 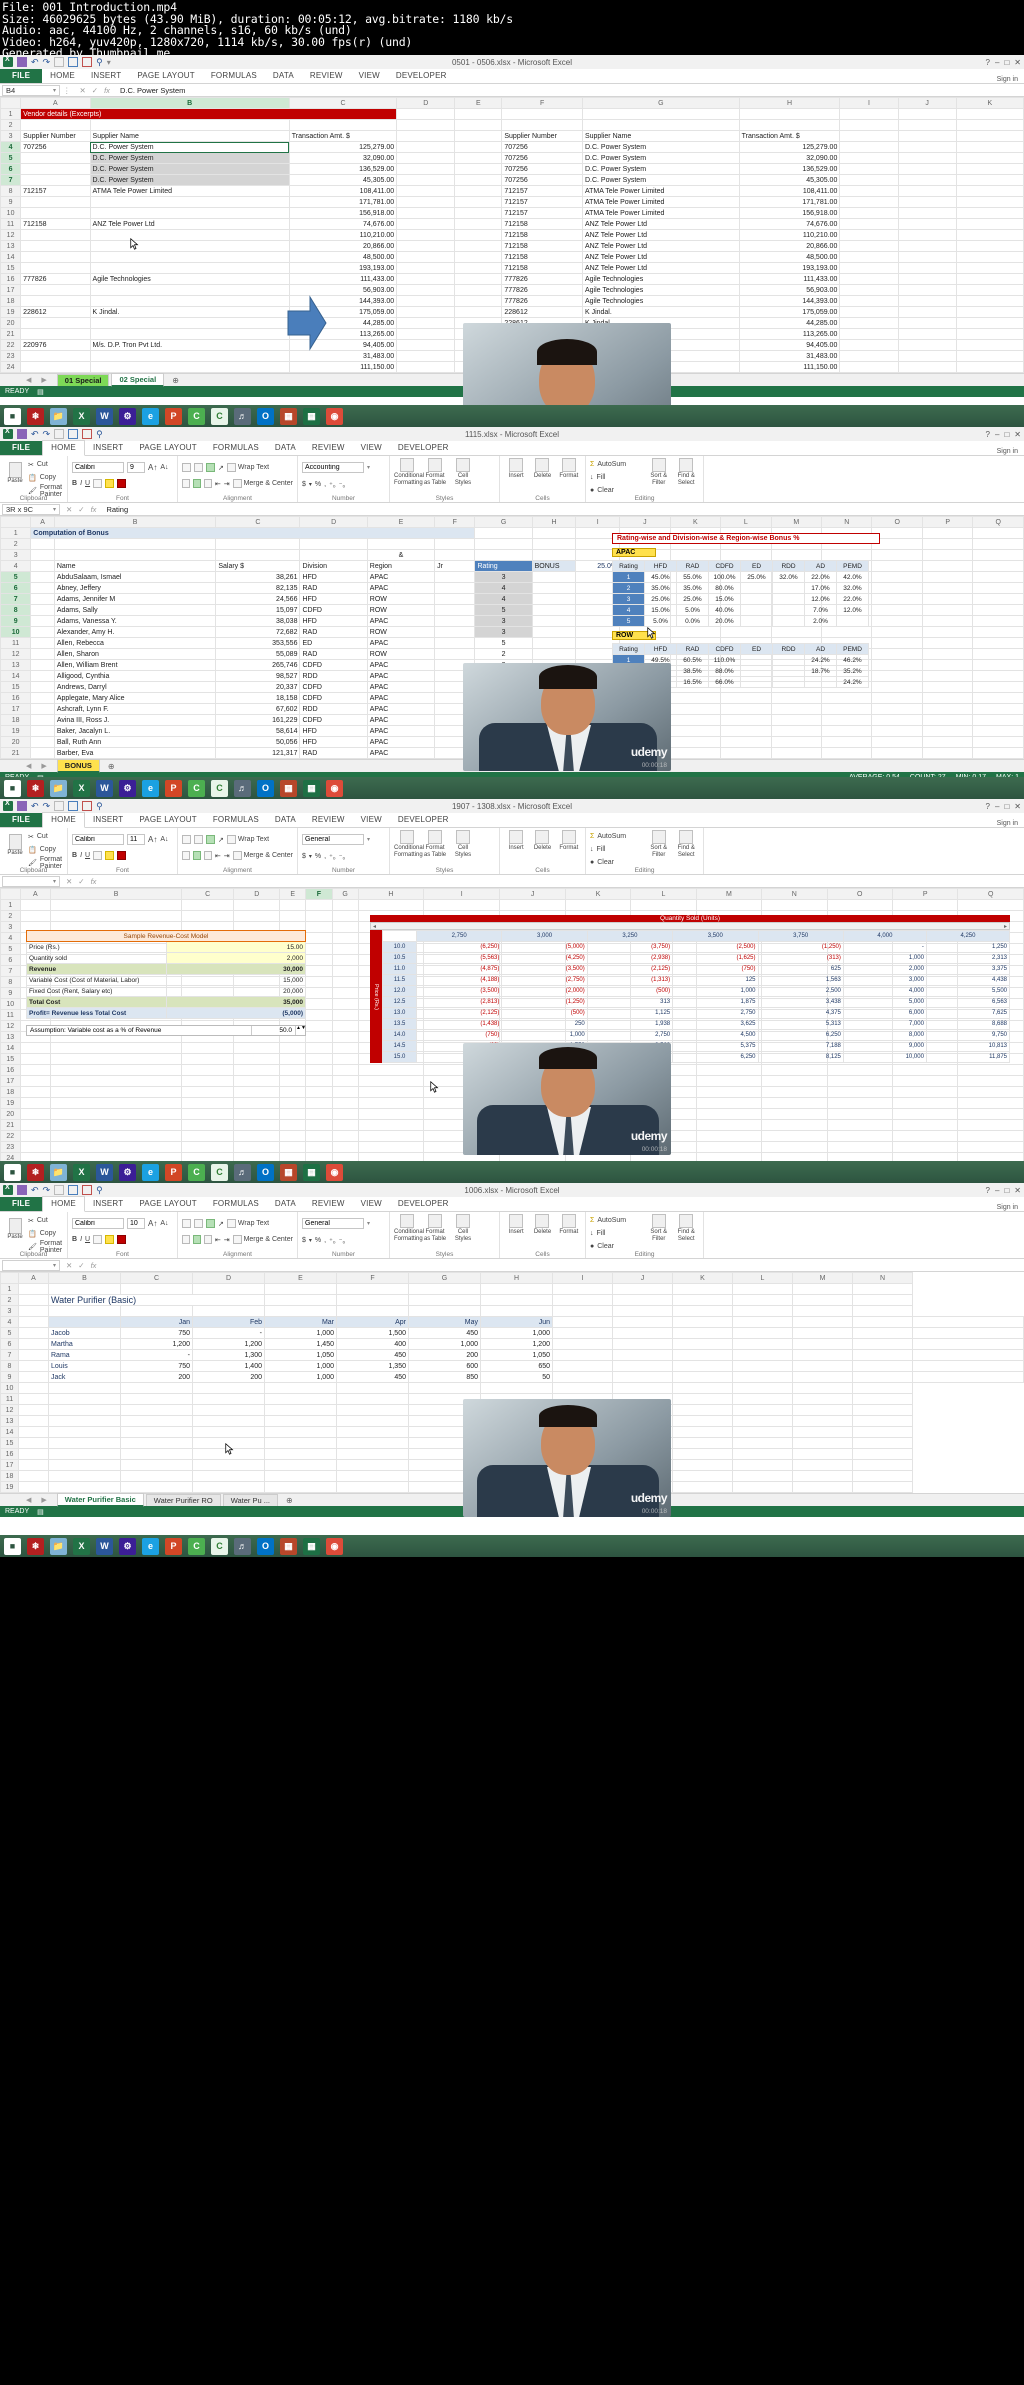 What do you see at coordinates (262, 483) in the screenshot?
I see `merge-center-button: Merge & Center` at bounding box center [262, 483].